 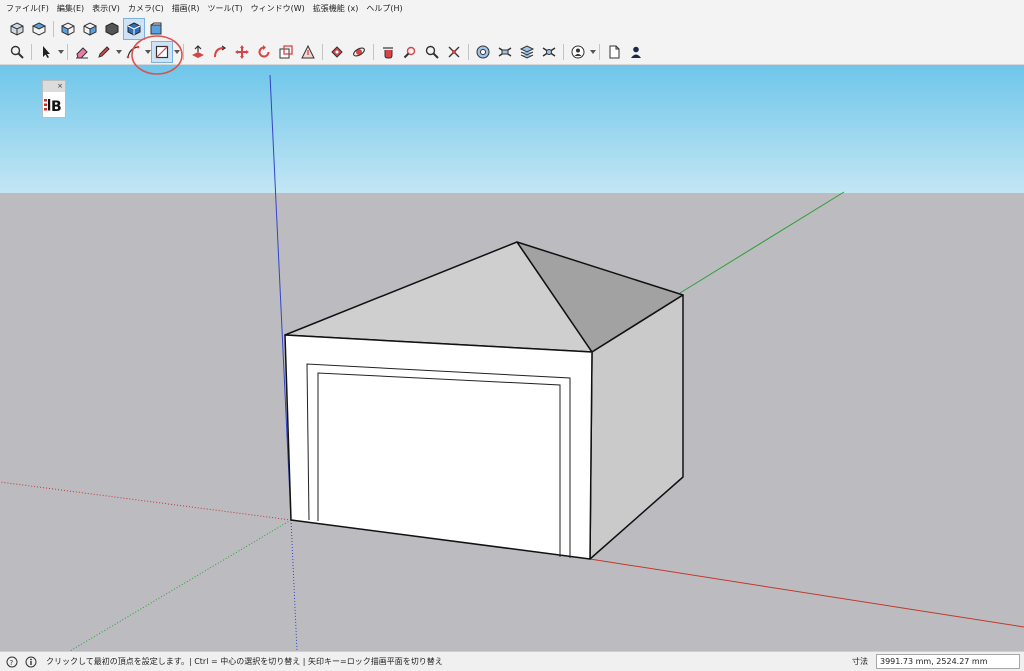 I want to click on push-pull-icon, so click(x=198, y=51).